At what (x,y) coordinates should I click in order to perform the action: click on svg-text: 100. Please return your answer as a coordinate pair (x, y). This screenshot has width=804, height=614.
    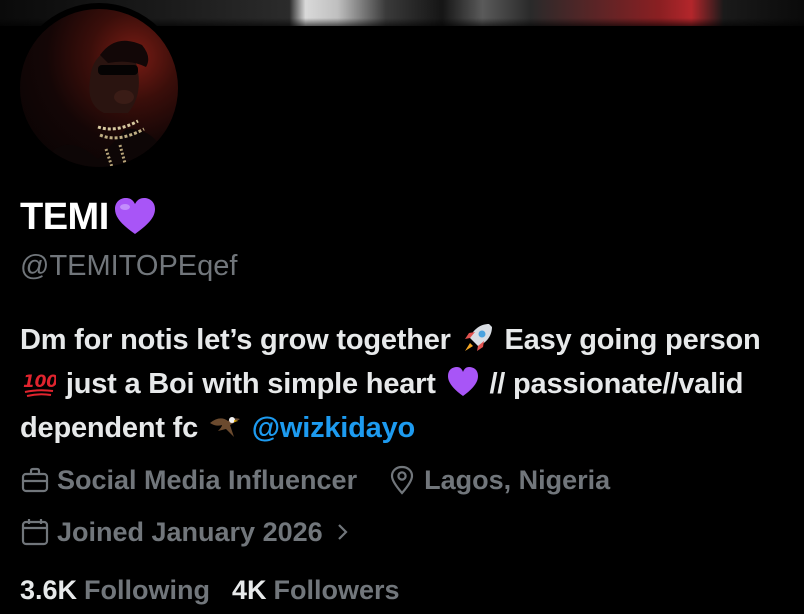
    Looking at the image, I should click on (39, 382).